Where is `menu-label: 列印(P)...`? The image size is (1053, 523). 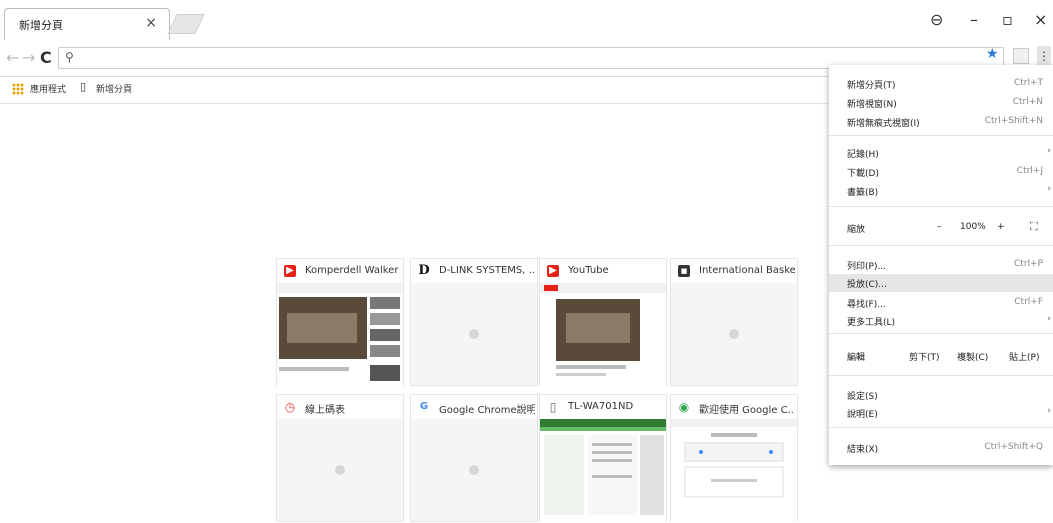 menu-label: 列印(P)... is located at coordinates (867, 267).